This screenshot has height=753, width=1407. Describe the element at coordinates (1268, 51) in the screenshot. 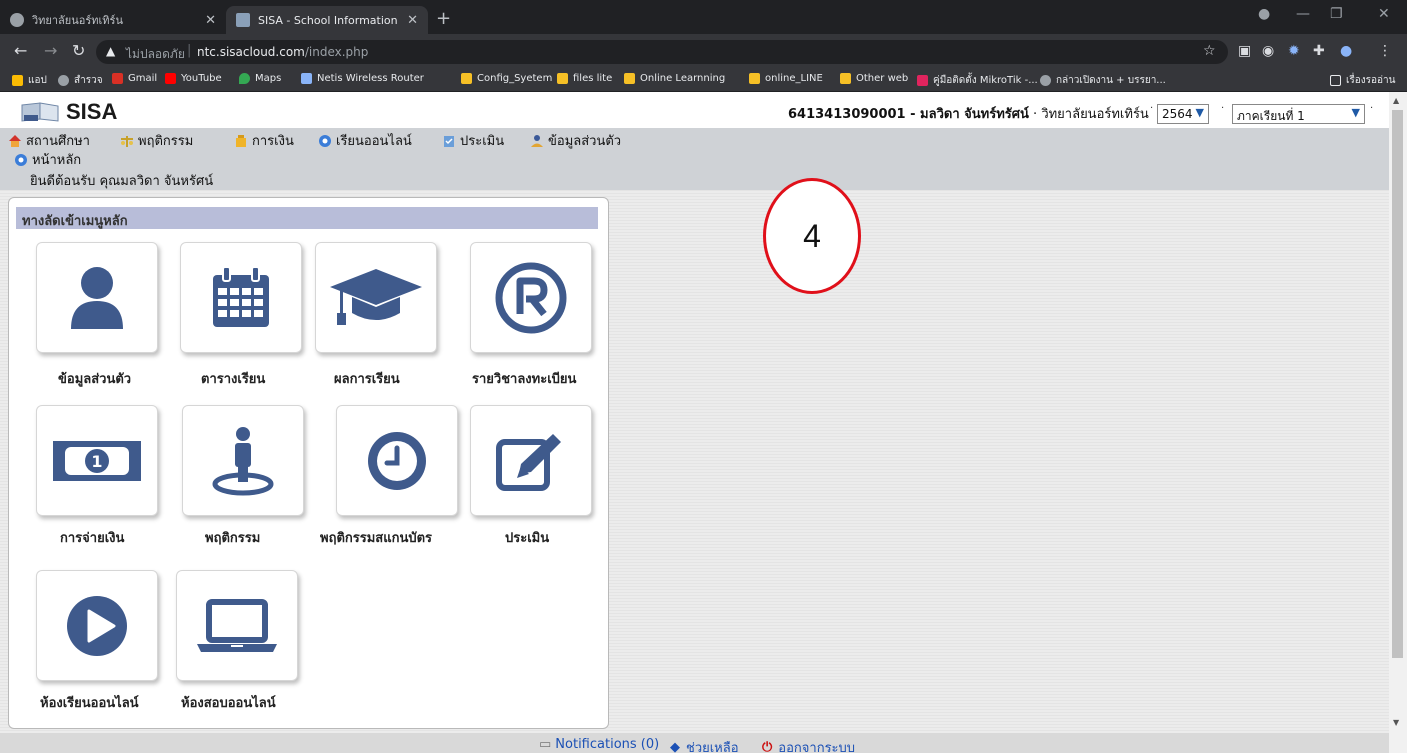

I see `extension-icon: ◉` at that location.